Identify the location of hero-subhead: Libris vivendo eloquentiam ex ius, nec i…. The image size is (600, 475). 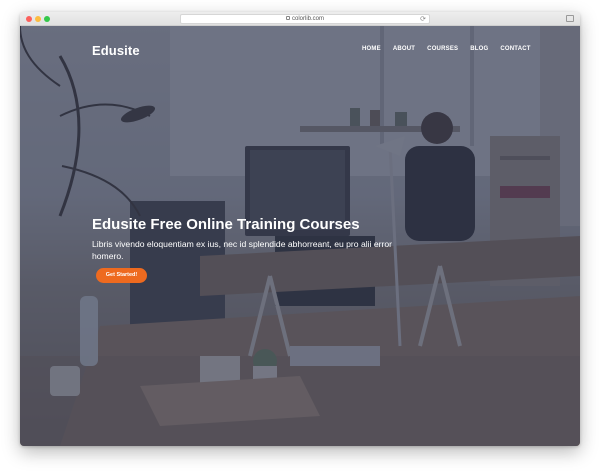
(242, 250).